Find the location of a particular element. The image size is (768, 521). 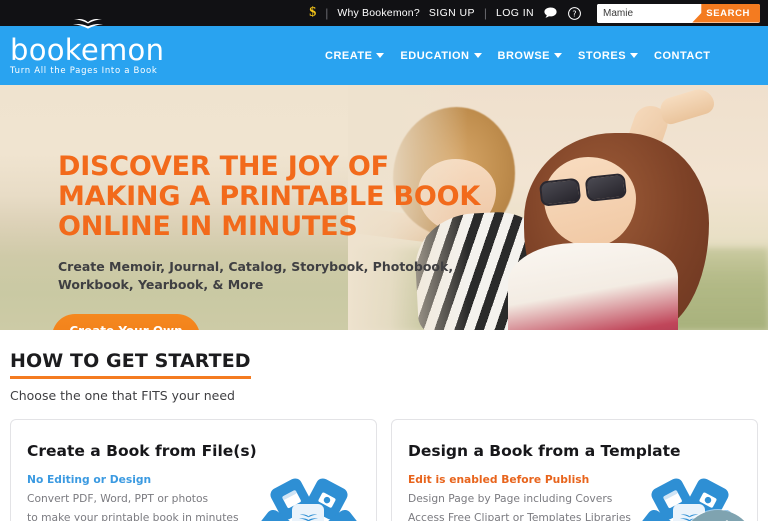

card-illustration-file-types: W is located at coordinates (304, 497).